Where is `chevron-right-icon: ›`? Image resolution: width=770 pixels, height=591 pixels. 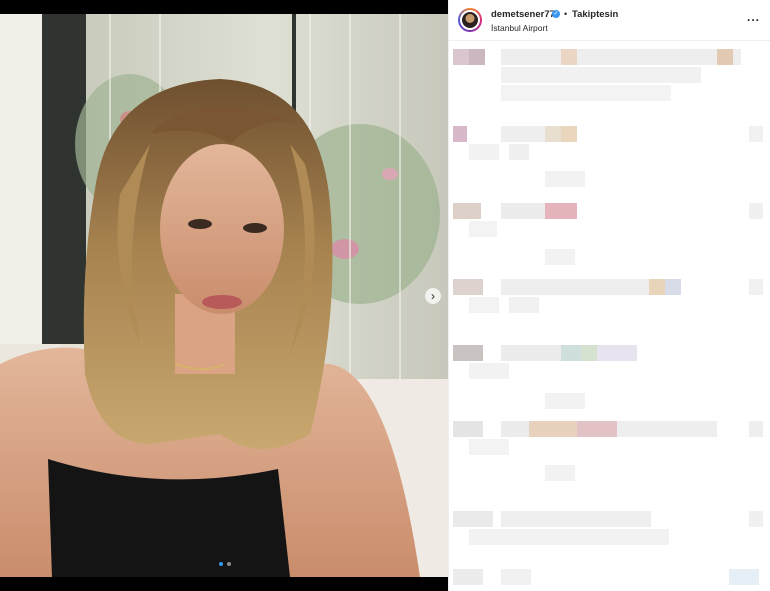 chevron-right-icon: › is located at coordinates (433, 296).